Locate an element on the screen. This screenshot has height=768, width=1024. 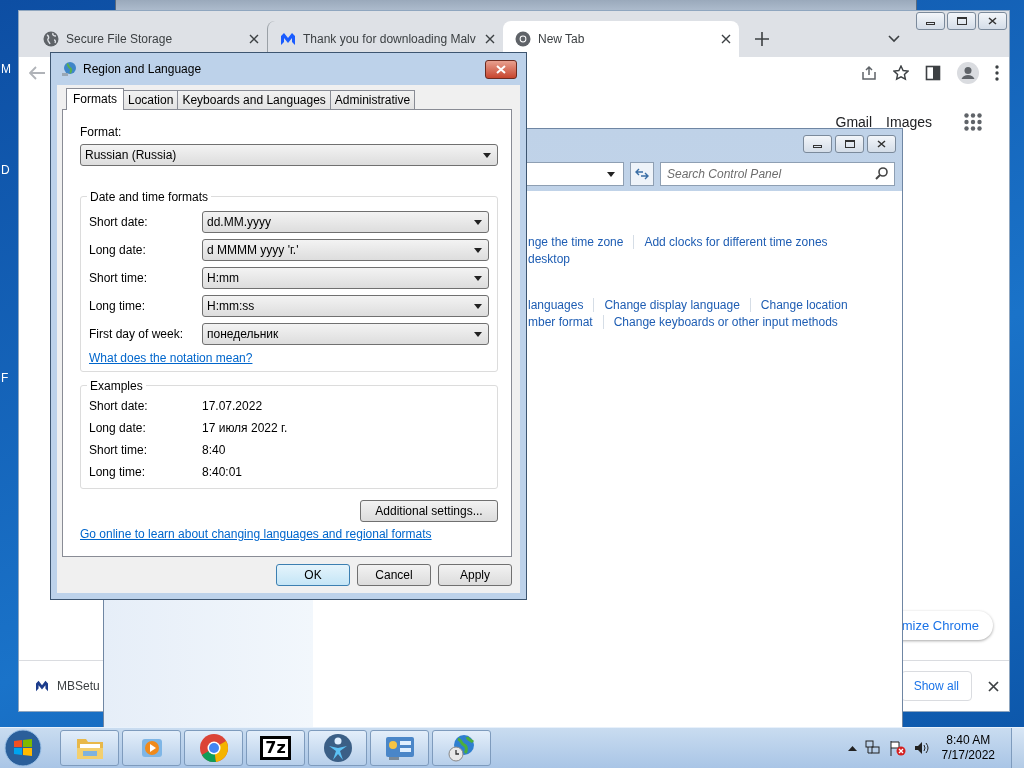
format-dropdown: d MMMM yyyy 'г.' is located at coordinates (345, 250).